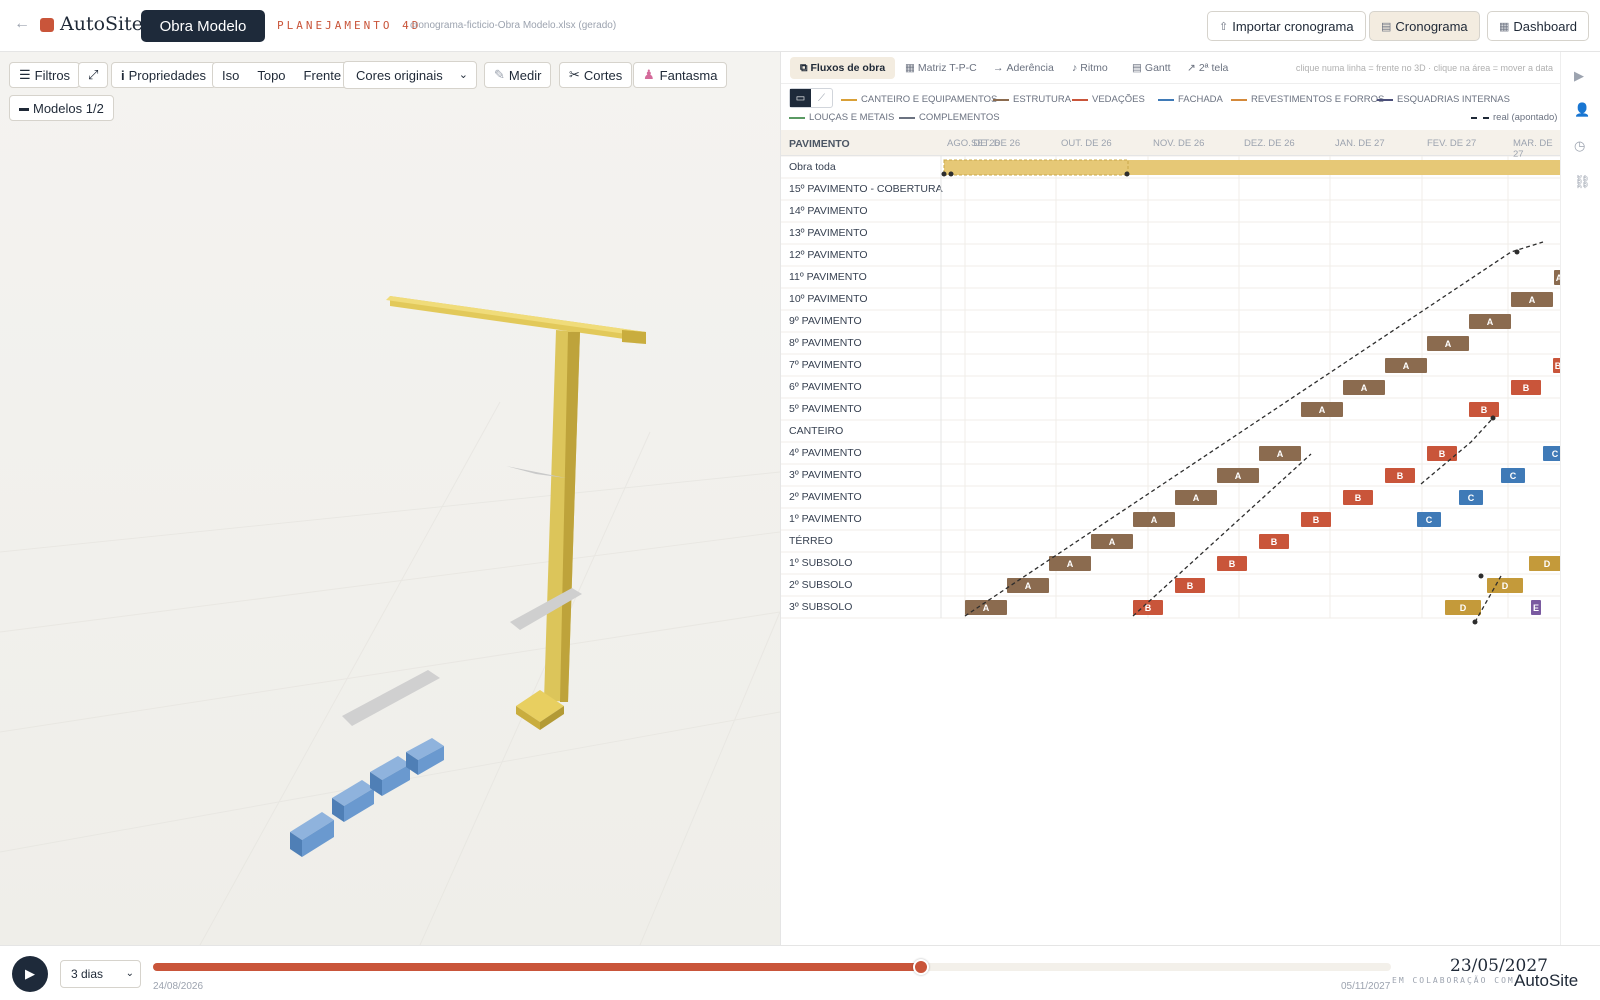 The image size is (1600, 1000). I want to click on legend-label: VEDAÇÕES, so click(1118, 99).